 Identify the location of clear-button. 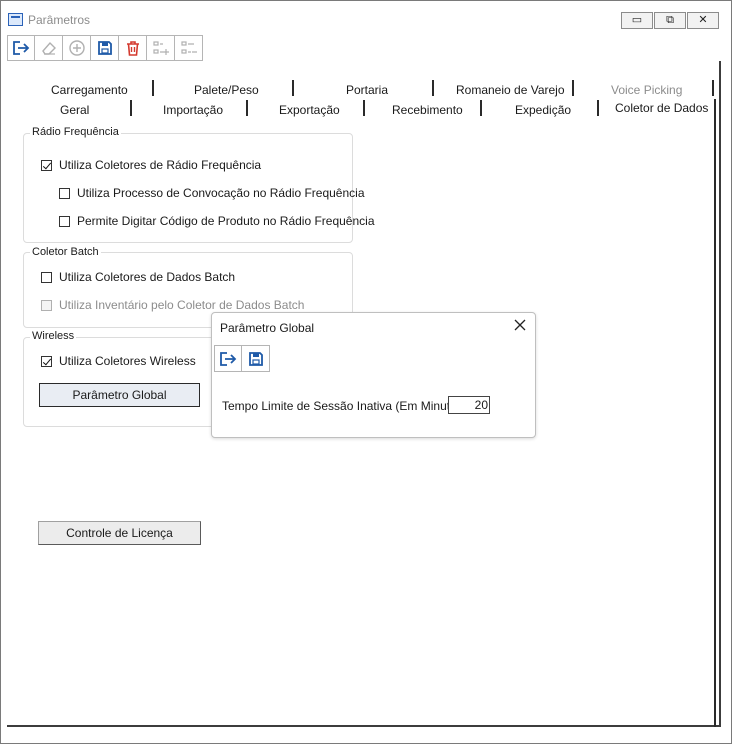
(49, 48).